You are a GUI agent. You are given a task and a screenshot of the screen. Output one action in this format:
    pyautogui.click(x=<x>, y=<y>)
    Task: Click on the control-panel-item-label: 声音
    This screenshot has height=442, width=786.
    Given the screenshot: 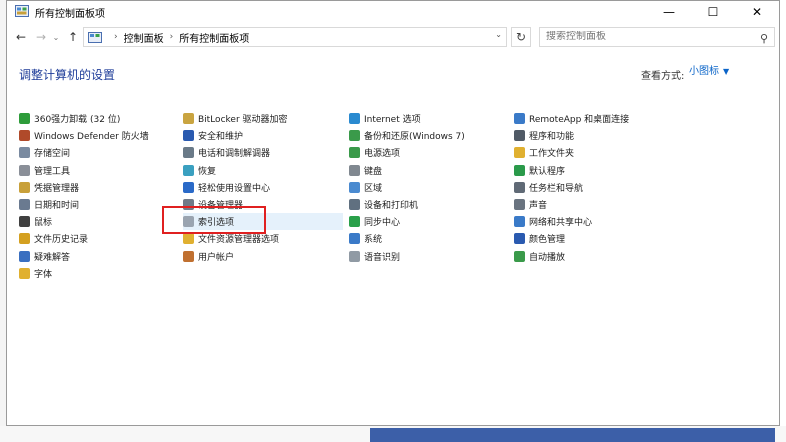 What is the action you would take?
    pyautogui.click(x=538, y=206)
    